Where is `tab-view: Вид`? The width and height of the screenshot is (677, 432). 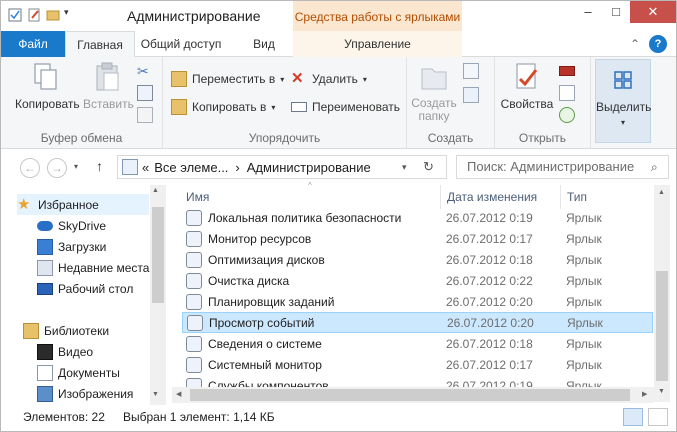
tab-view: Вид is located at coordinates (264, 44).